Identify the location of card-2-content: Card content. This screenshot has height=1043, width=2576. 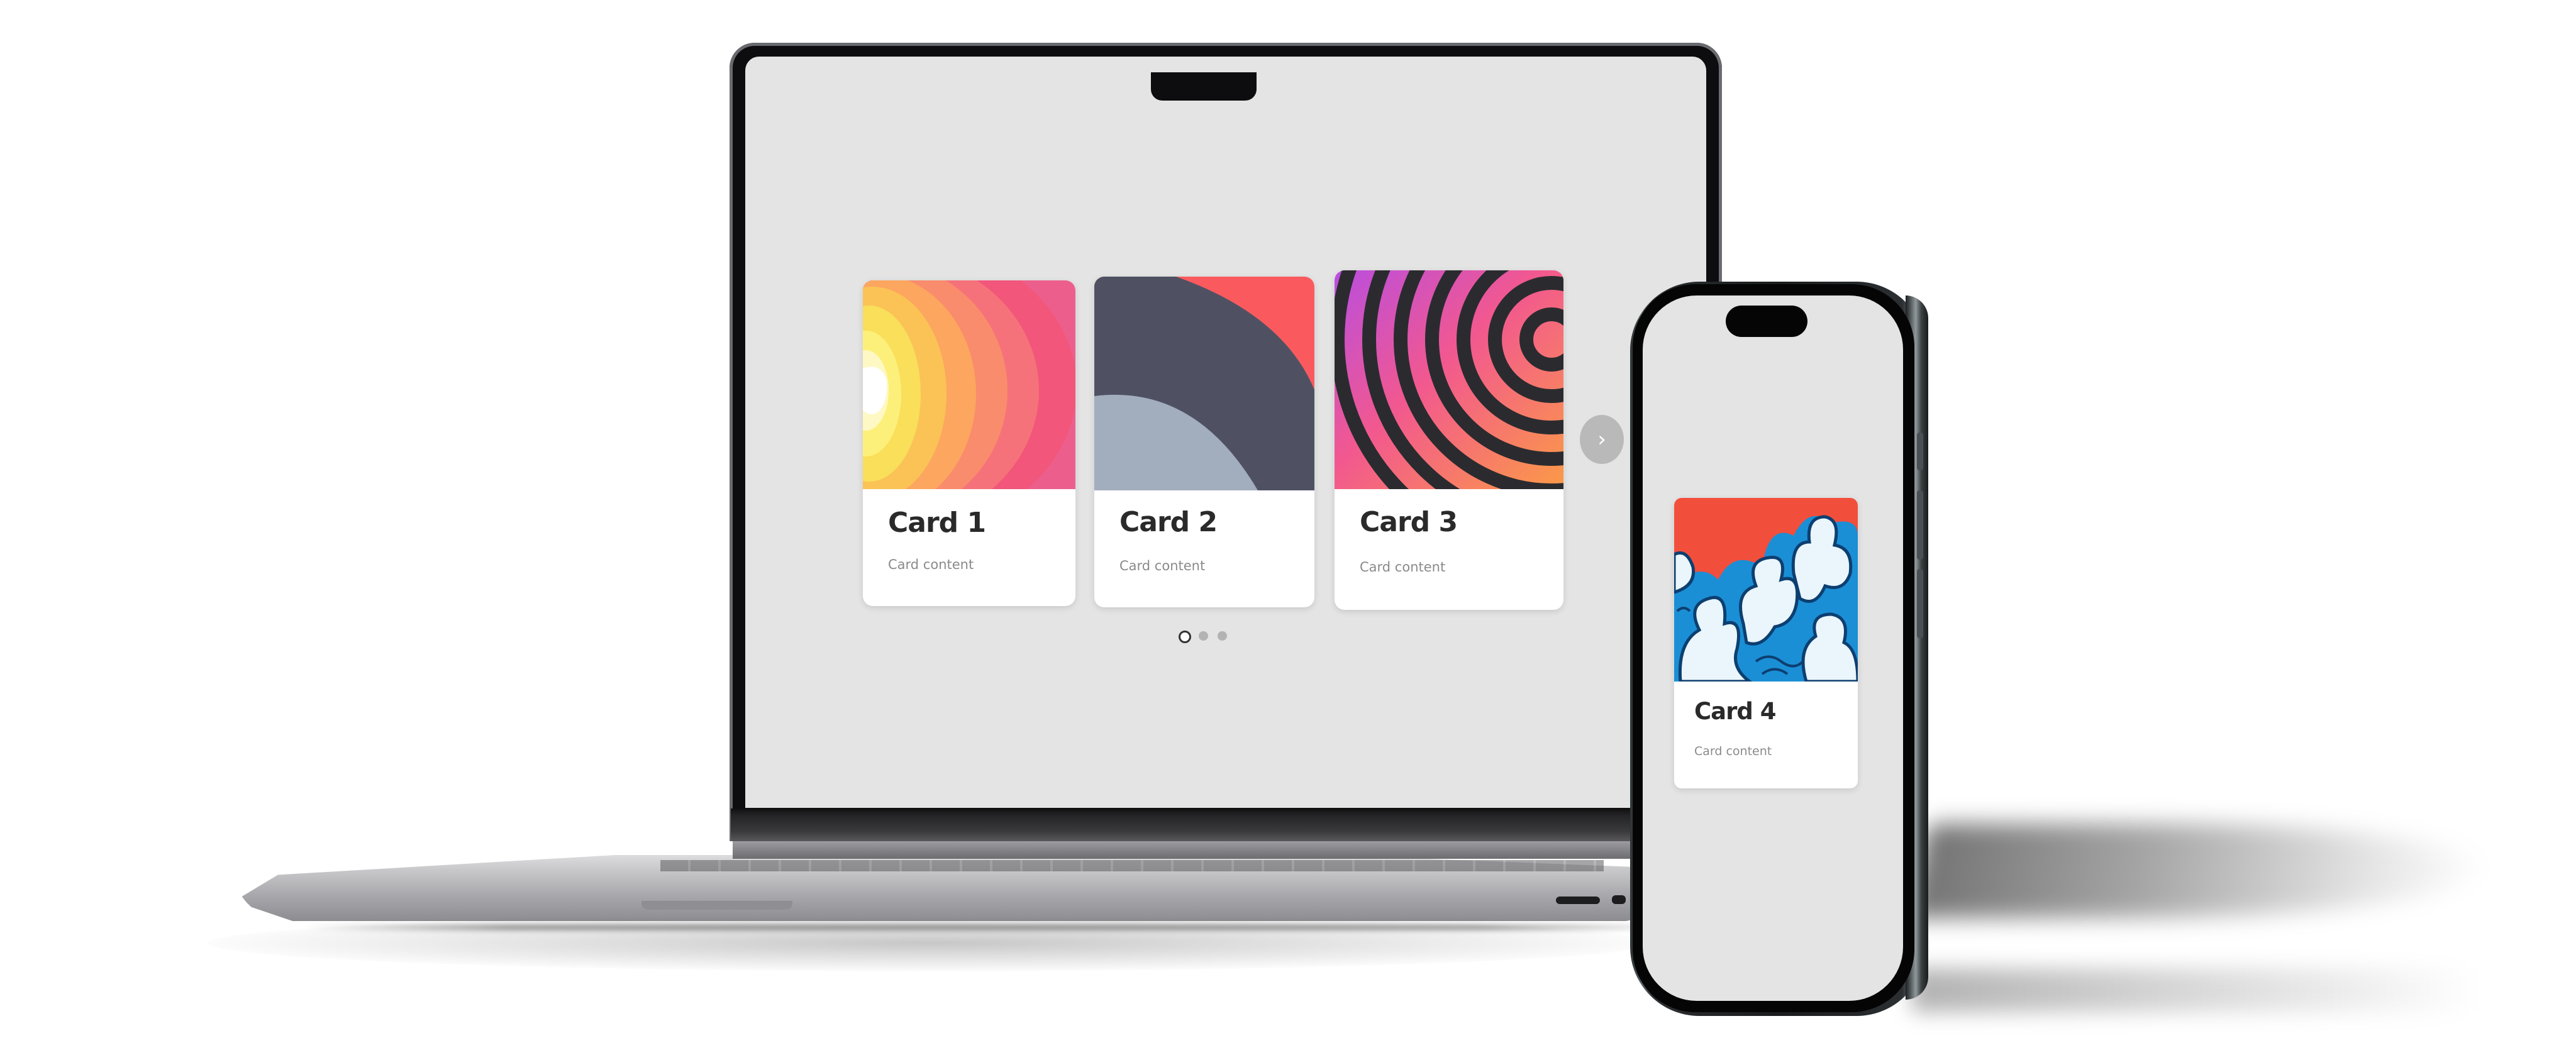
(1162, 565).